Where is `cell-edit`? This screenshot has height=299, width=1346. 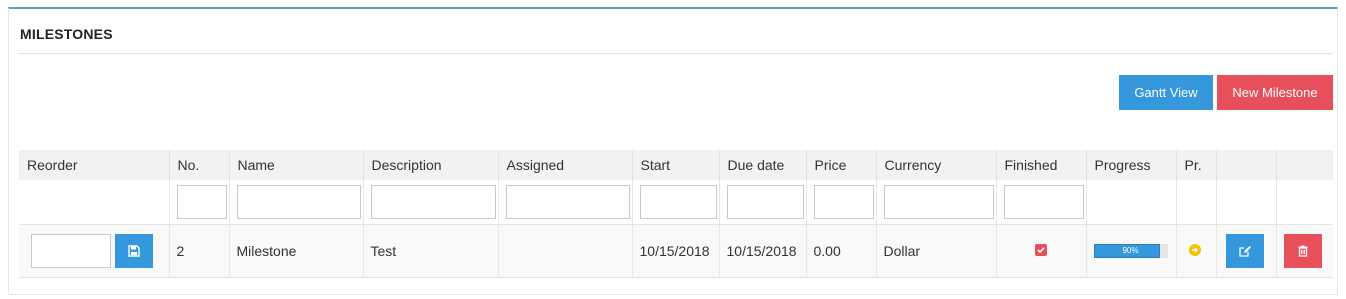
cell-edit is located at coordinates (1245, 251).